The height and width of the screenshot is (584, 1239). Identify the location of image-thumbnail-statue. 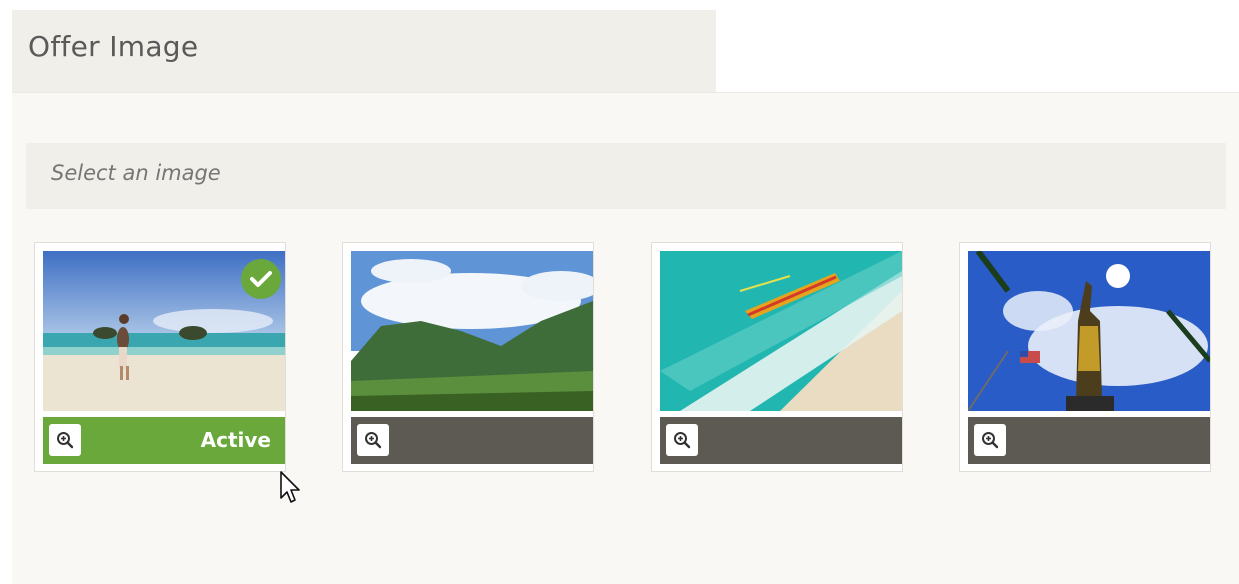
(1089, 331).